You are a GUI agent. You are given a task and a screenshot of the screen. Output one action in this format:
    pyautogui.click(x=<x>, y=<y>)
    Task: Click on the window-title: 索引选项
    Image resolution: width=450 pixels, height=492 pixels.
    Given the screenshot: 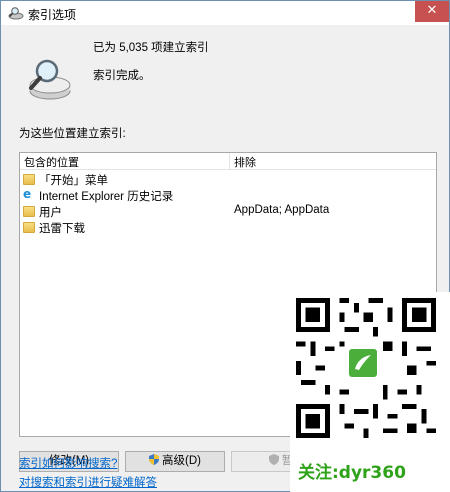 What is the action you would take?
    pyautogui.click(x=52, y=15)
    